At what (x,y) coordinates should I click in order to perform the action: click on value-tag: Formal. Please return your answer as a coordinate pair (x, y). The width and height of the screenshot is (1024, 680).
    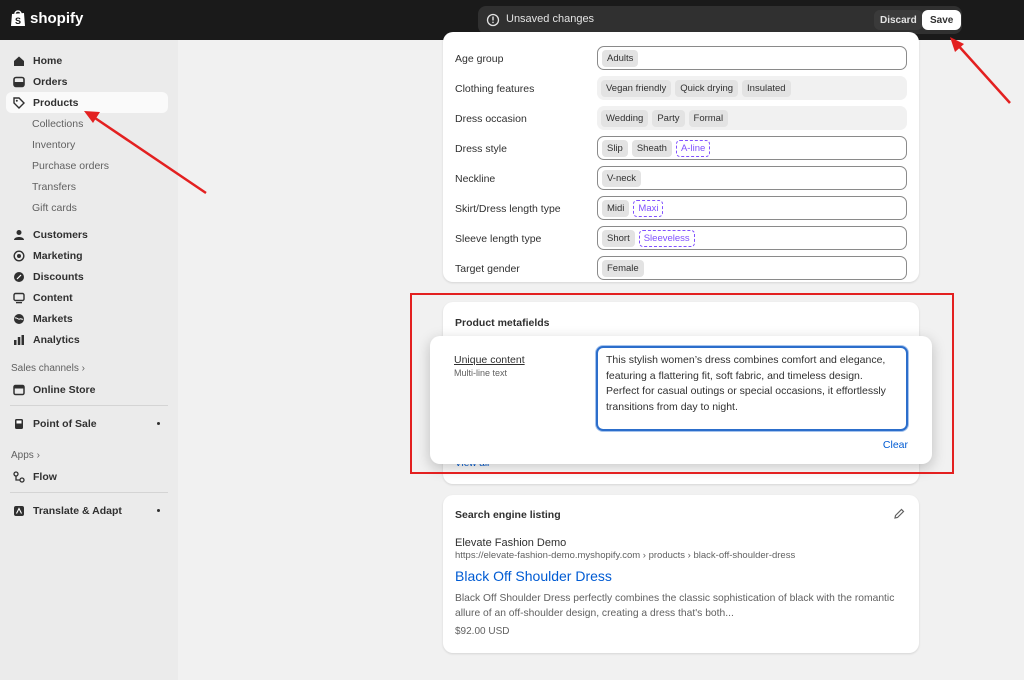
    Looking at the image, I should click on (708, 118).